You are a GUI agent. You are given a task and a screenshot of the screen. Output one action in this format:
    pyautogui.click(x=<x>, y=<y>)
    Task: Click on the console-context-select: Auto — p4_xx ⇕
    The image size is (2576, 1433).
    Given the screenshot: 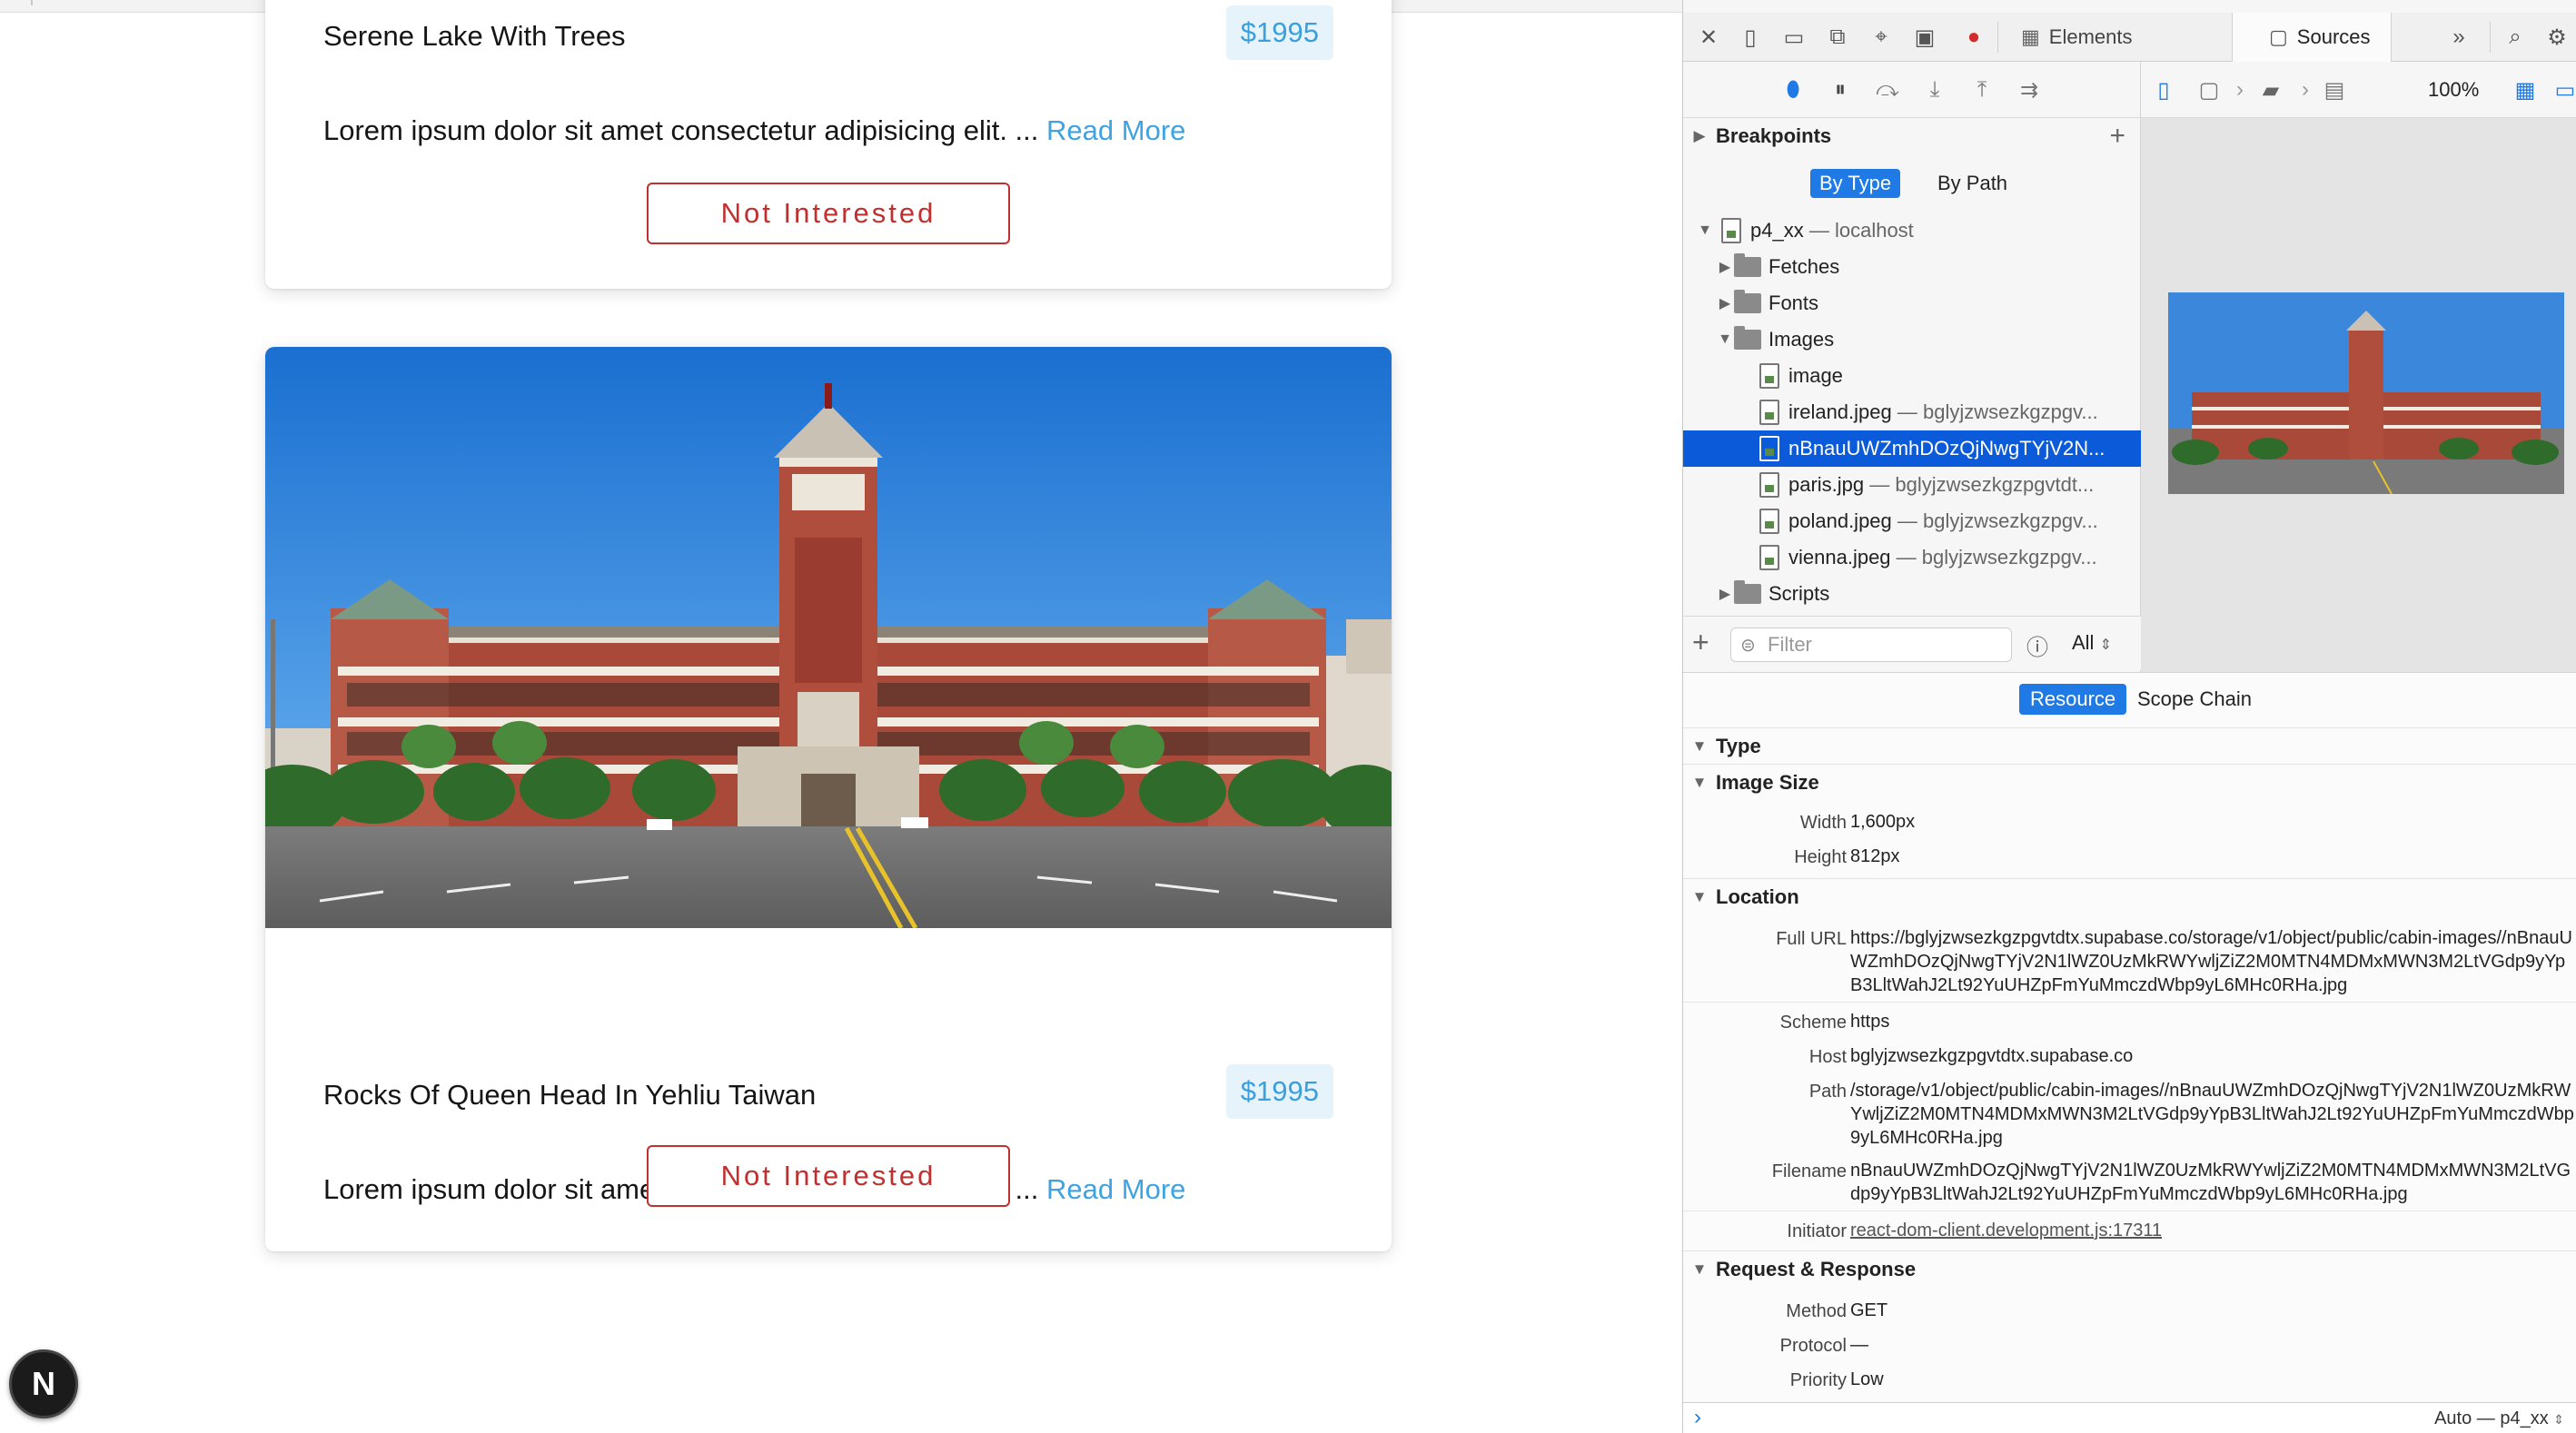 What is the action you would take?
    pyautogui.click(x=2499, y=1418)
    